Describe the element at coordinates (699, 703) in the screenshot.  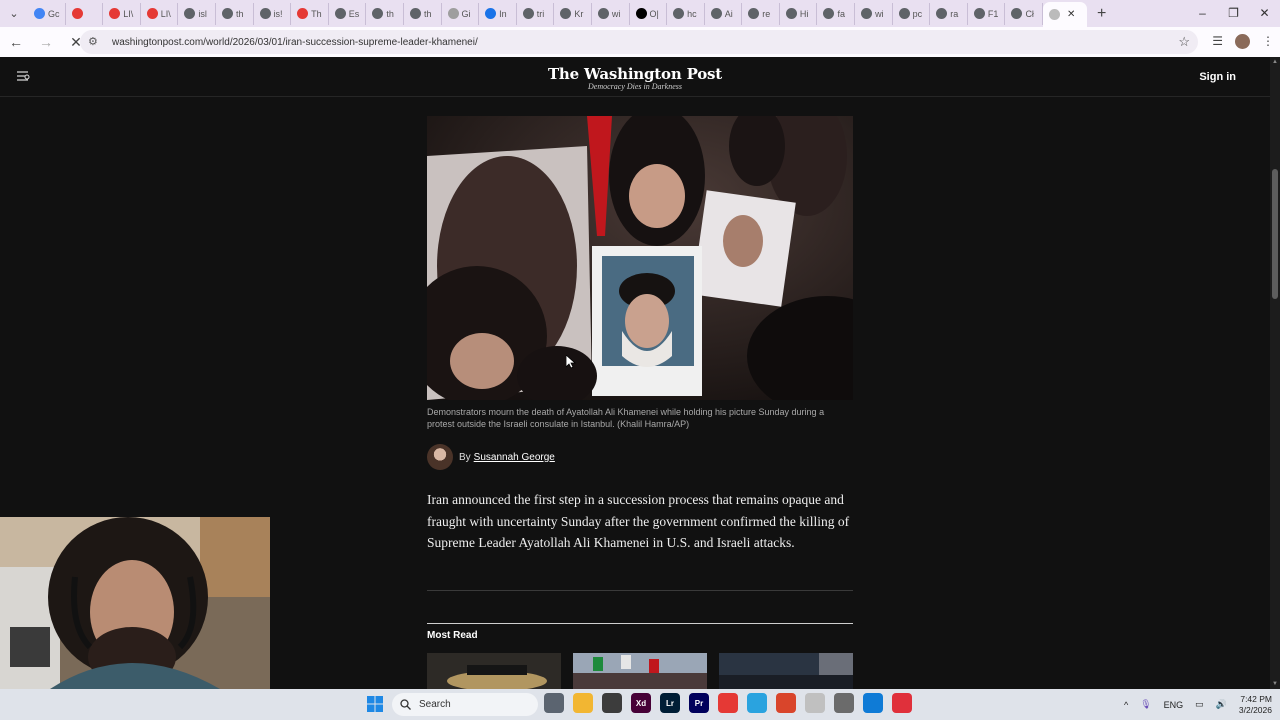
I see `premiere-icon: Pr` at that location.